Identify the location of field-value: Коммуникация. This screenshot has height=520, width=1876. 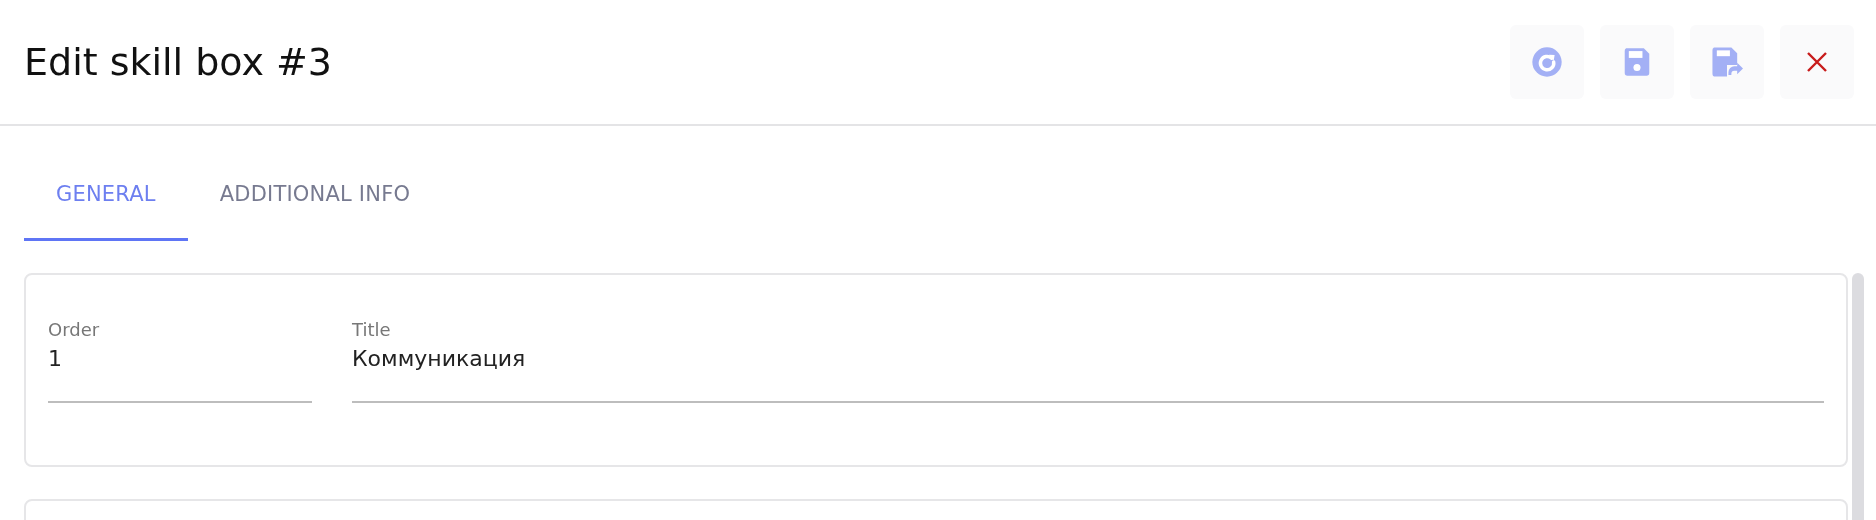
(439, 358).